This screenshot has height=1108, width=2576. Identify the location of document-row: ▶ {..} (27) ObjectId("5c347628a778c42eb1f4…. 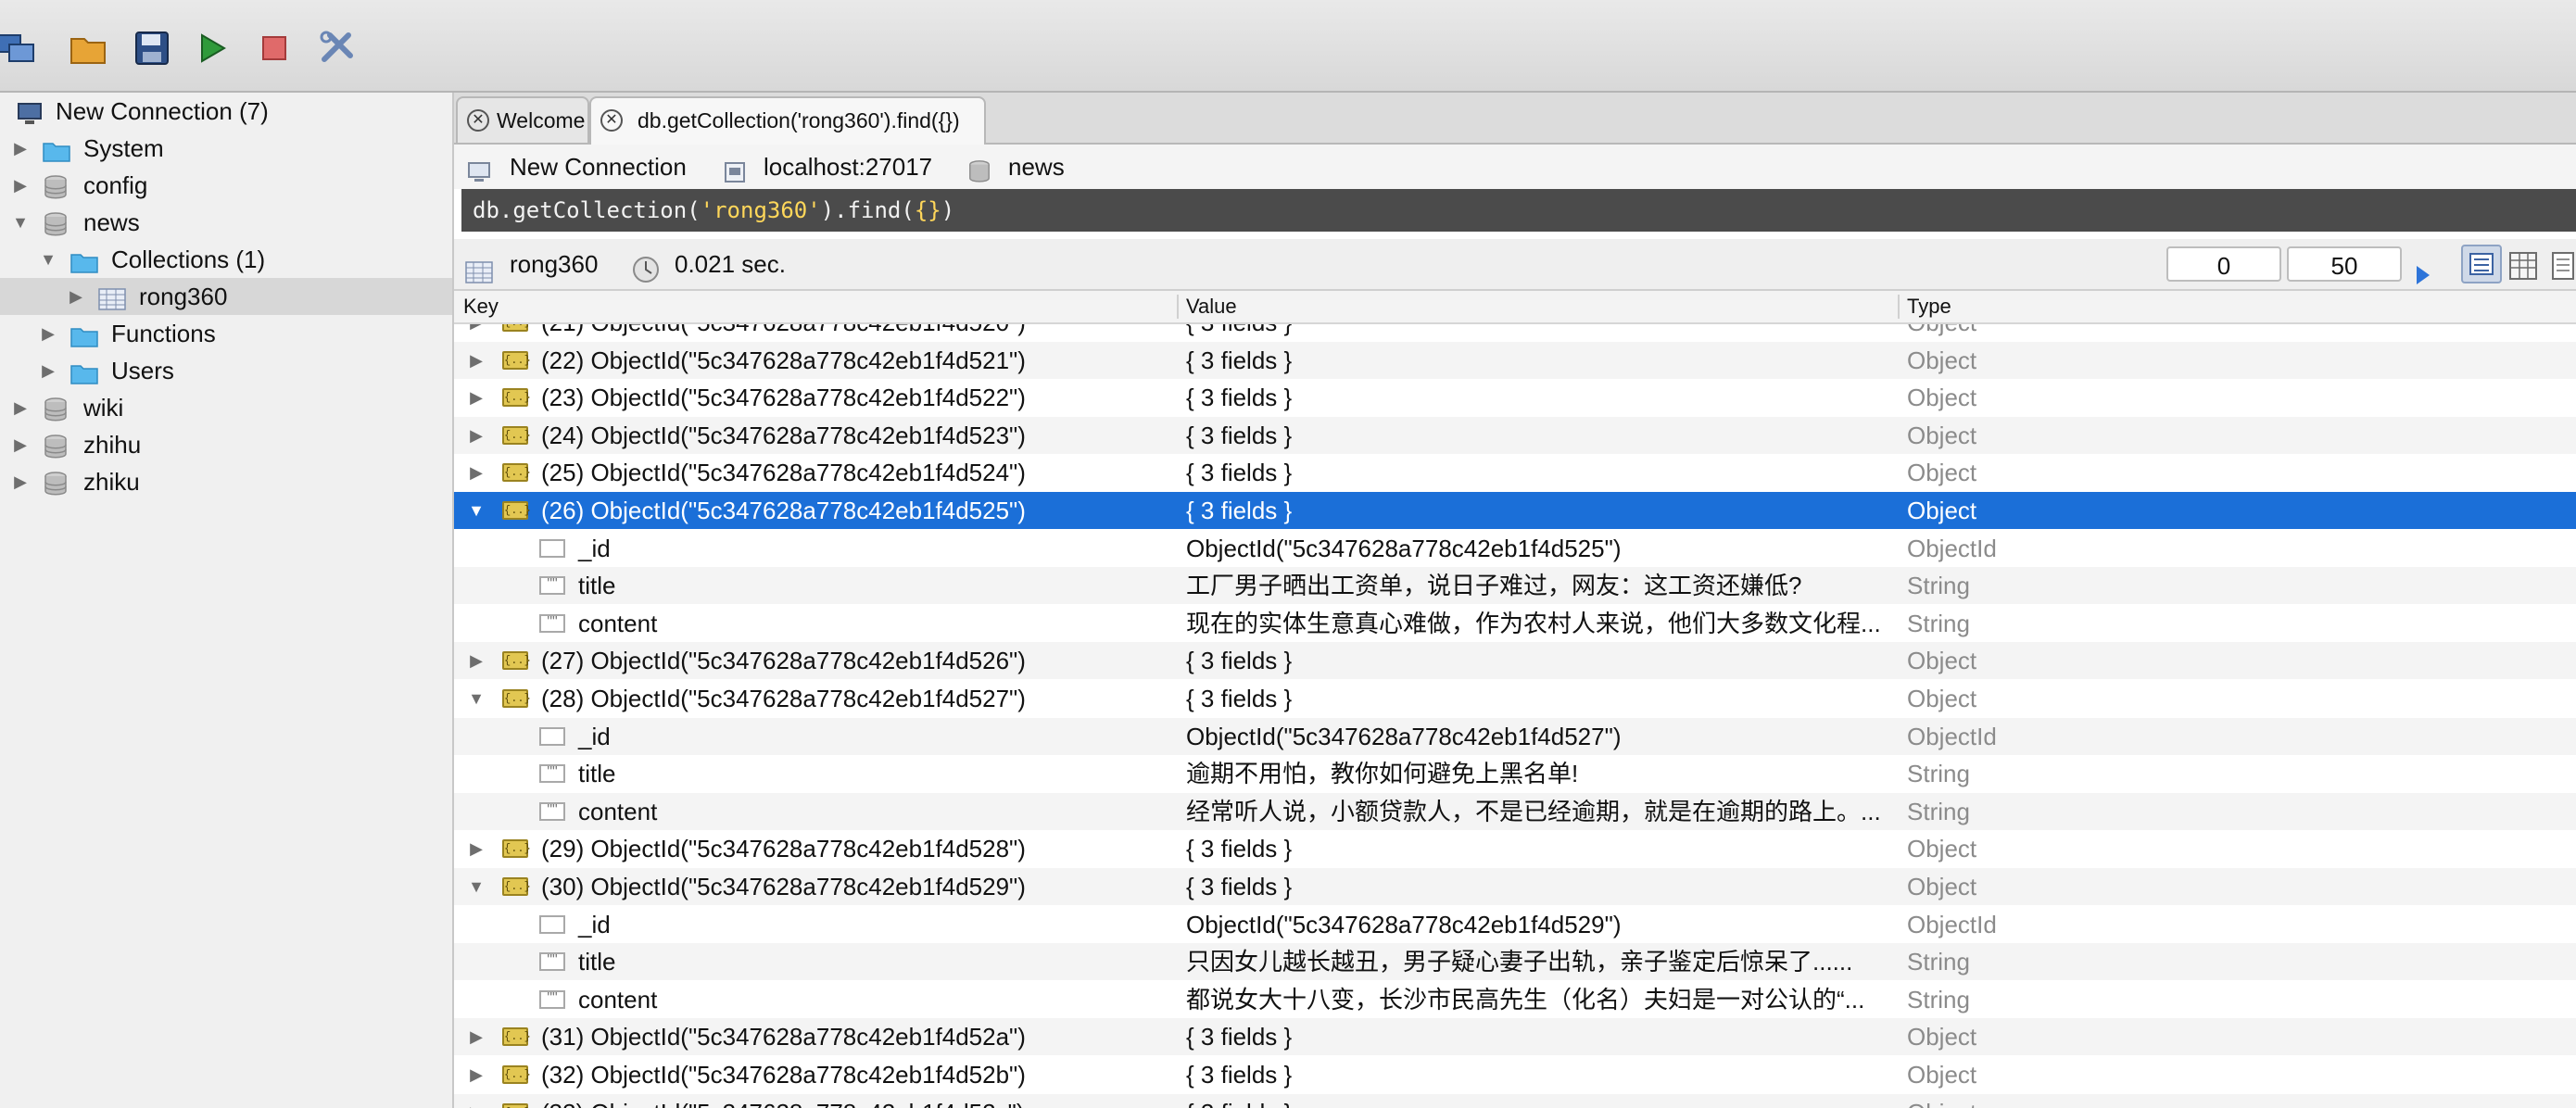
(1515, 661).